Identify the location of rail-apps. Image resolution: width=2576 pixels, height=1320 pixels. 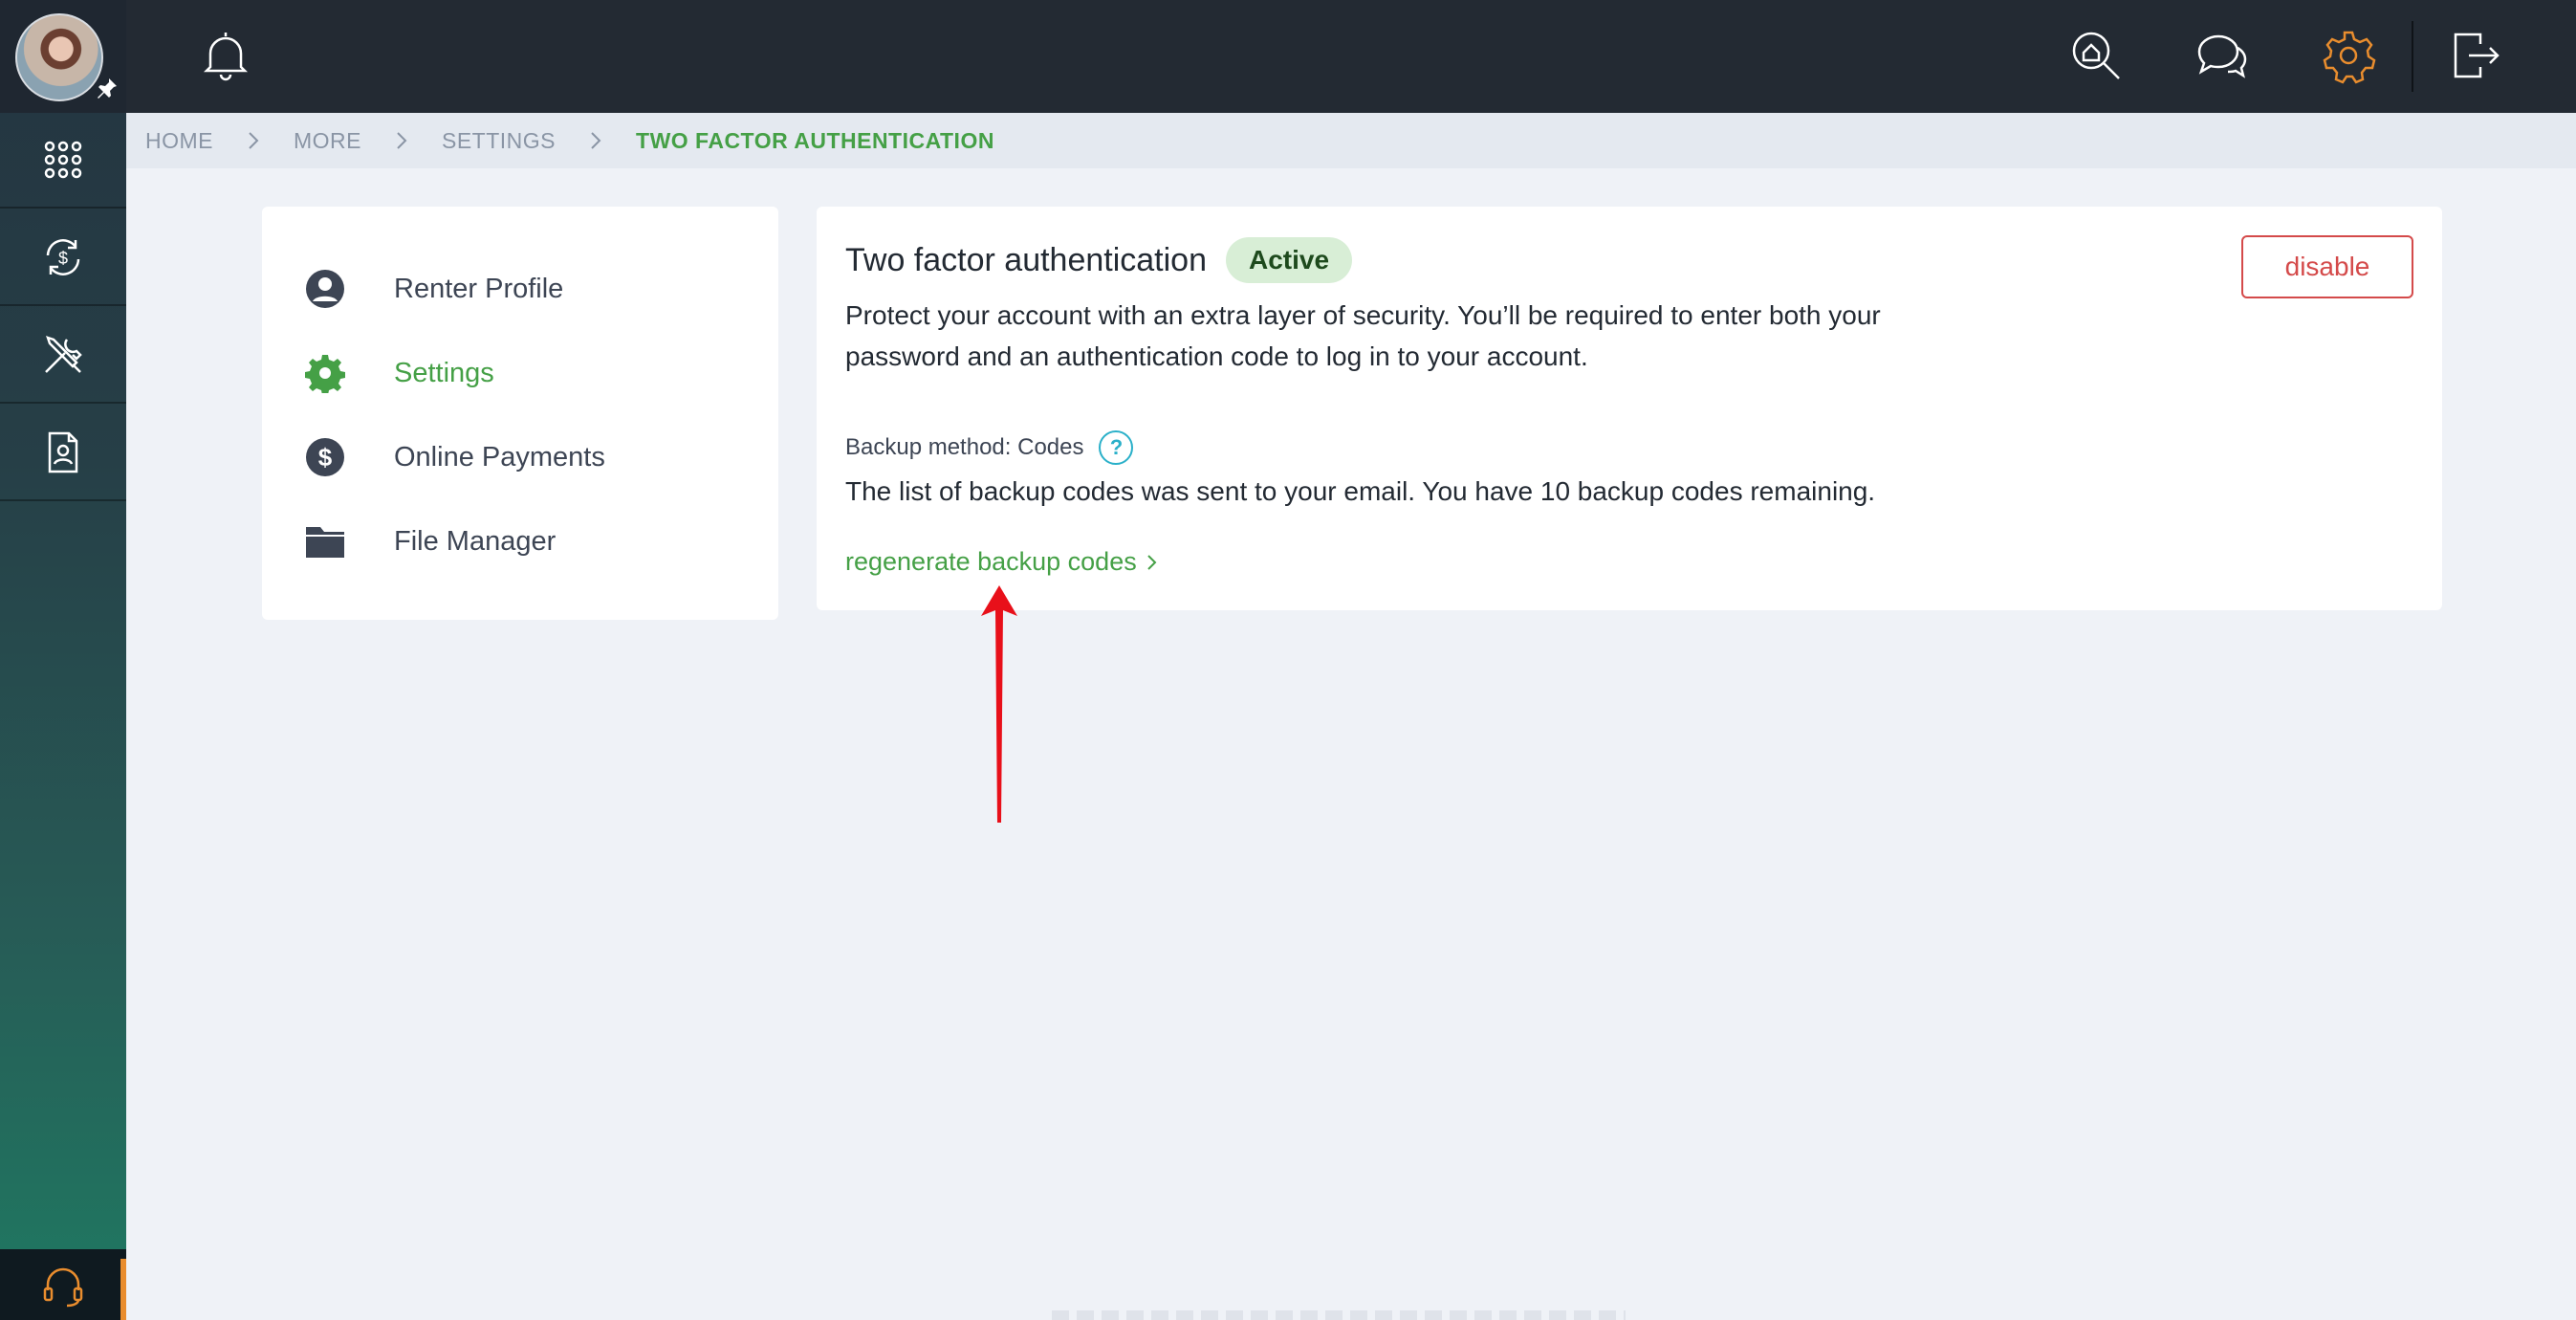
(63, 161).